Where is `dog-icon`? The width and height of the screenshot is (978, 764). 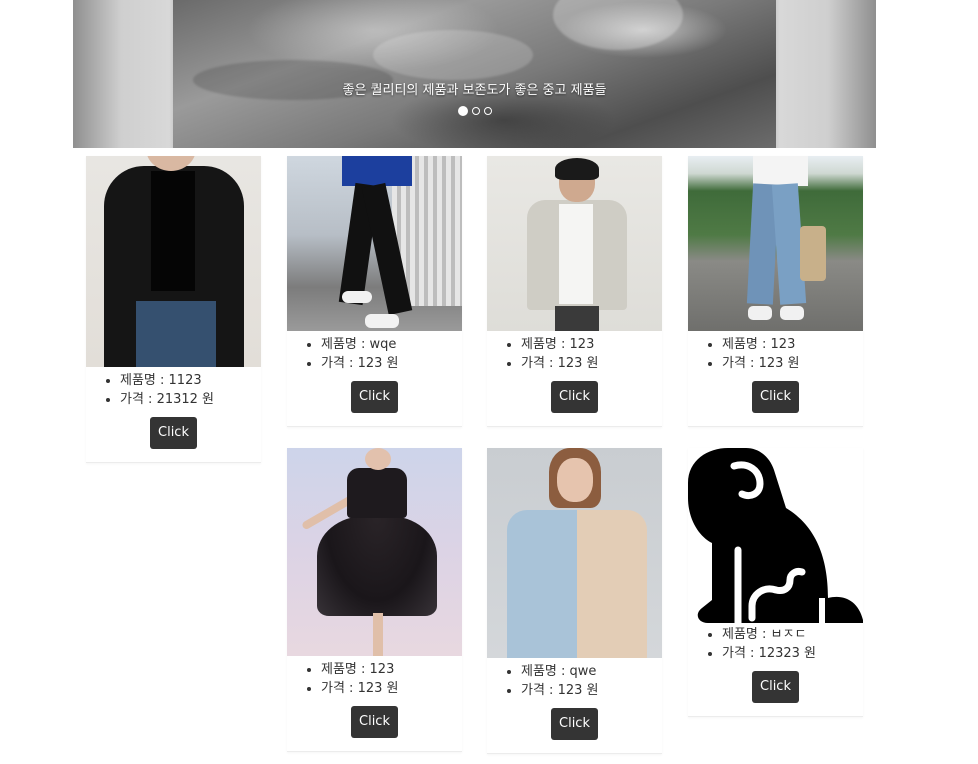
dog-icon is located at coordinates (775, 535).